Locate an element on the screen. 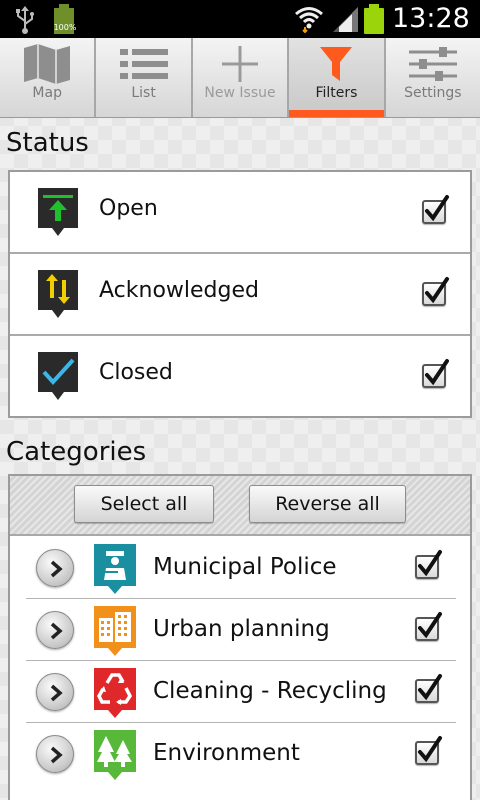 This screenshot has width=480, height=800. status-row-acknowledged: Acknowledged is located at coordinates (240, 295).